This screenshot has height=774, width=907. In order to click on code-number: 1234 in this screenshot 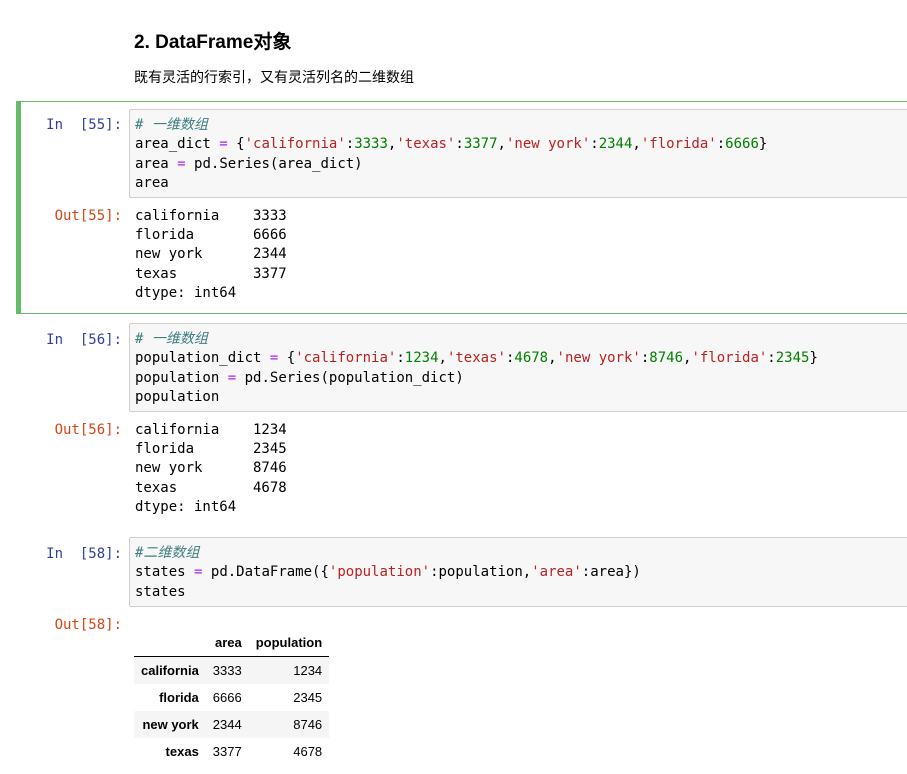, I will do `click(421, 358)`.